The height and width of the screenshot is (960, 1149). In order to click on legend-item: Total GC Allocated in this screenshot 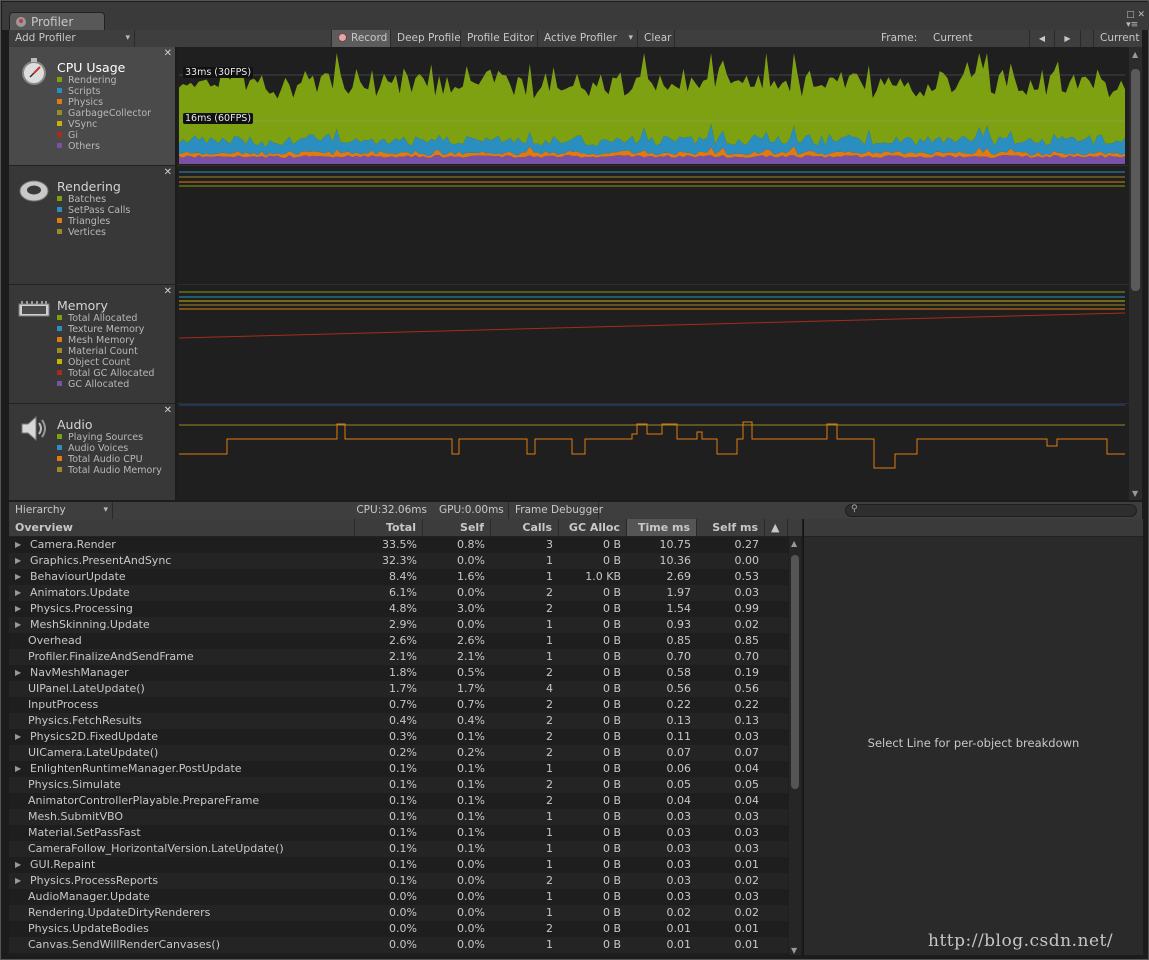, I will do `click(105, 373)`.